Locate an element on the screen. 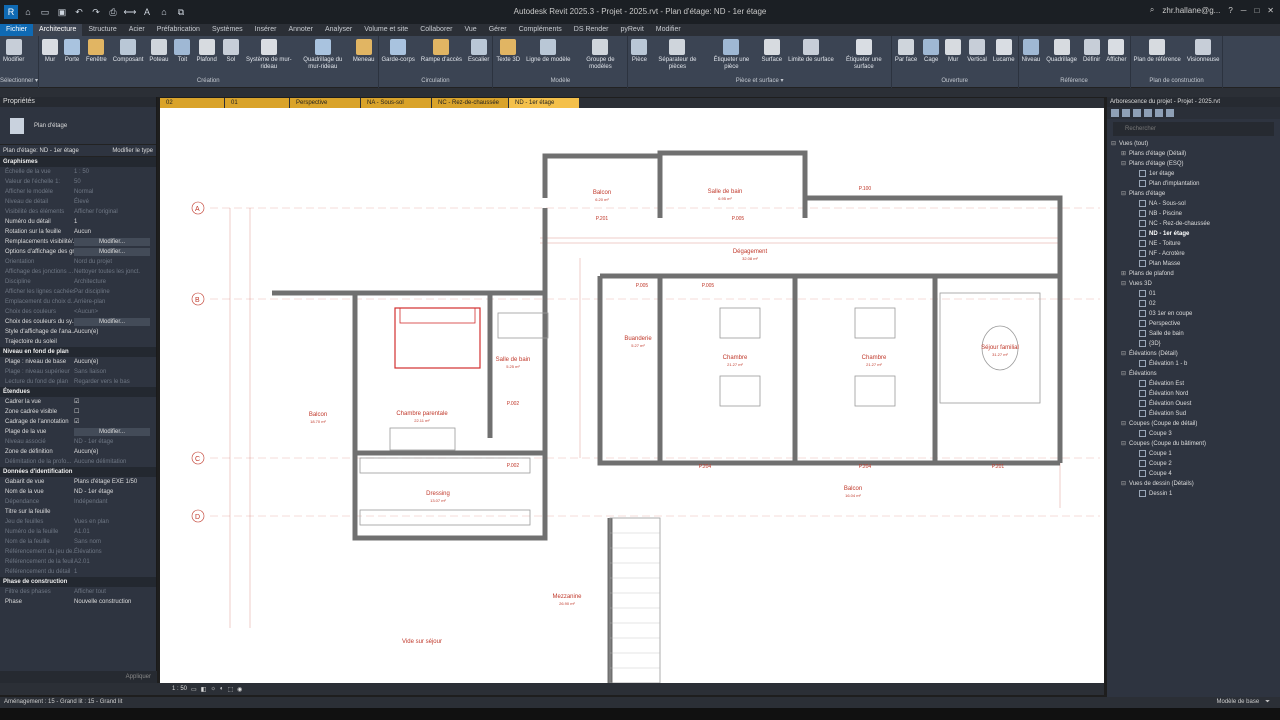  tree-node: Élévation Nord is located at coordinates (1193, 394).